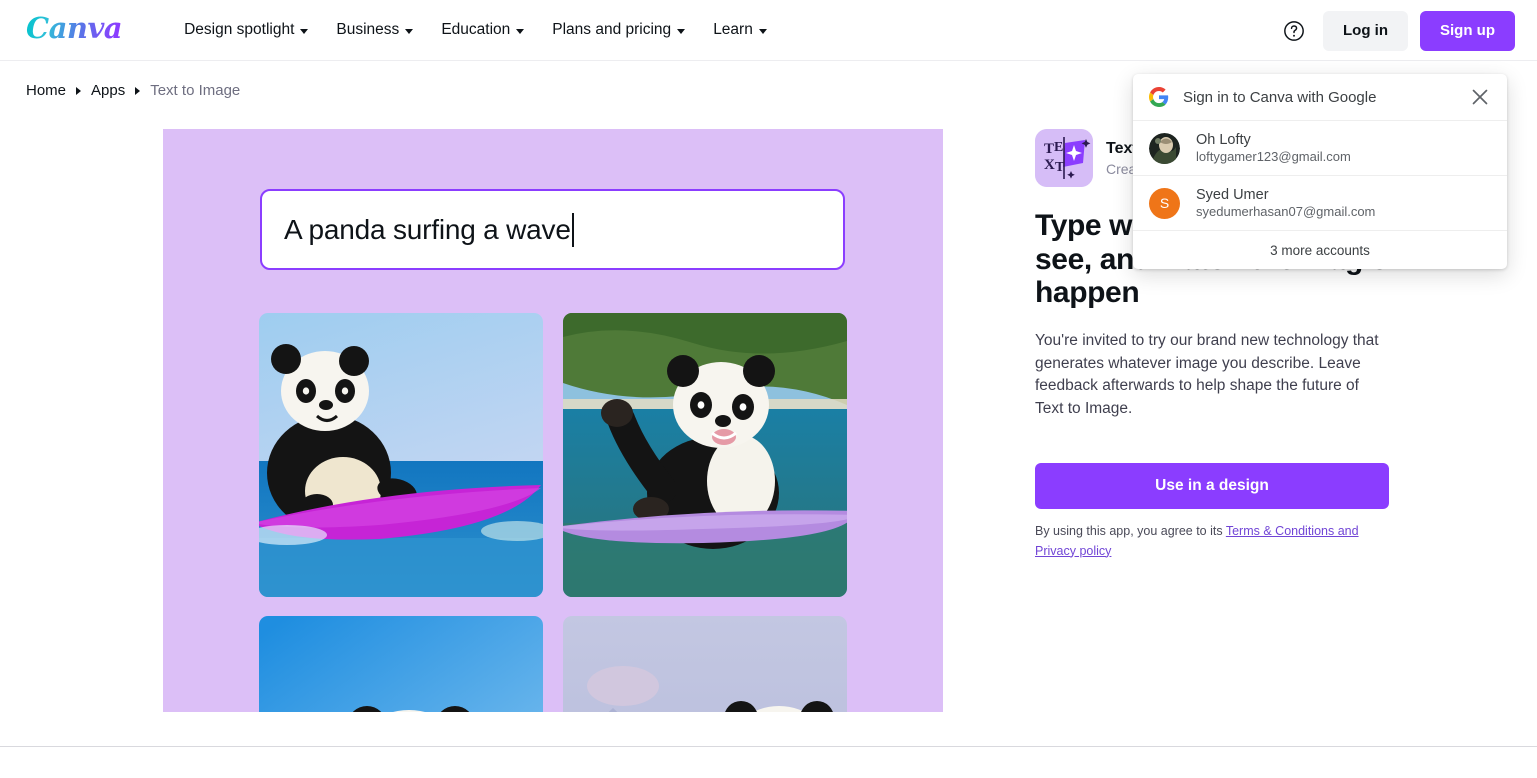  I want to click on app-icon-glyph: T E X T, so click(1064, 158).